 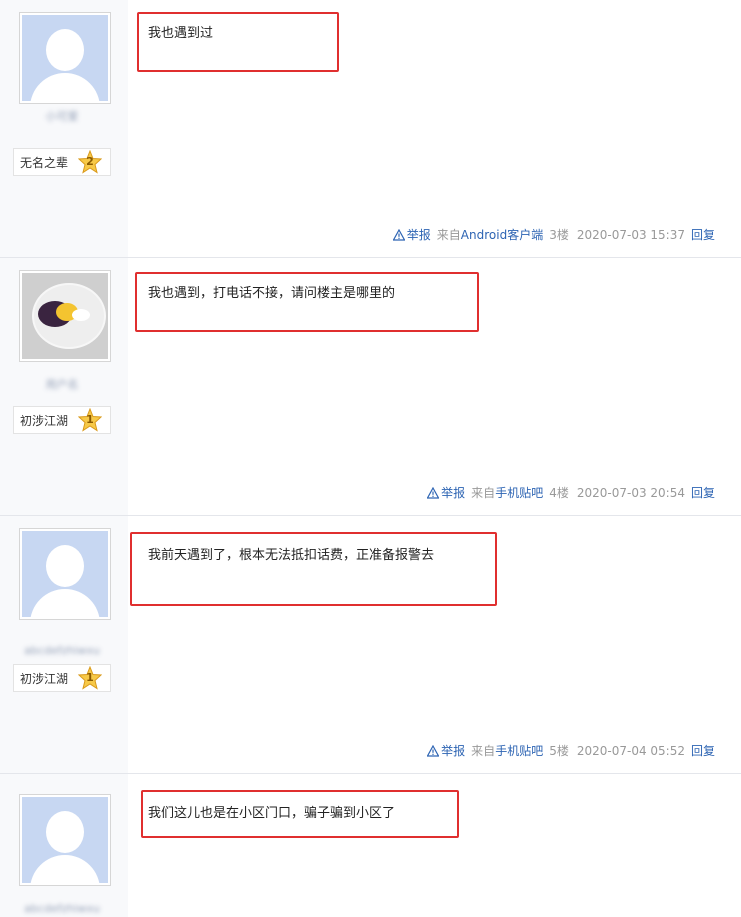 I want to click on source-client-link: Android客户端, so click(x=502, y=235).